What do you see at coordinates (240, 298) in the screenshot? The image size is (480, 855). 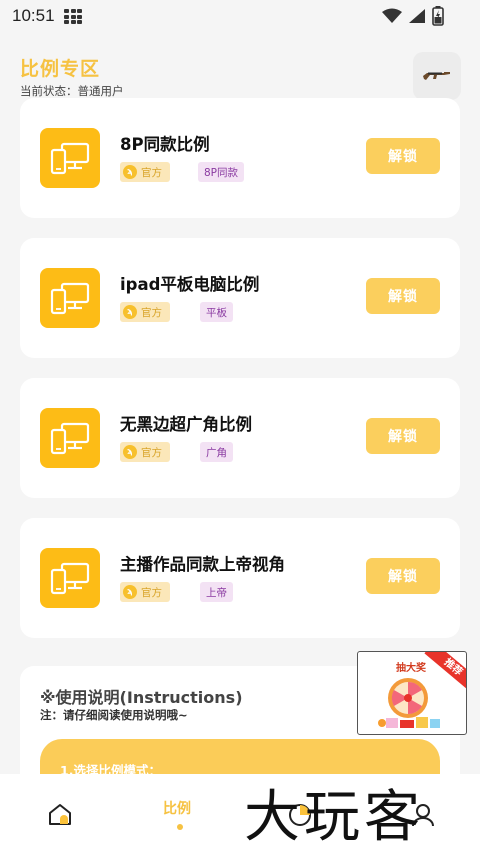 I see `ratio-card-ipad: ipad平板电脑比例 ϡ 官方 平板 解锁` at bounding box center [240, 298].